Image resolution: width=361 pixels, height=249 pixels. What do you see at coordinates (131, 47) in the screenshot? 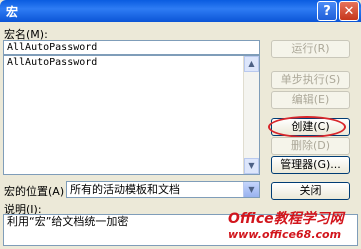
I see `macro-name-input: AllAutoPassword` at bounding box center [131, 47].